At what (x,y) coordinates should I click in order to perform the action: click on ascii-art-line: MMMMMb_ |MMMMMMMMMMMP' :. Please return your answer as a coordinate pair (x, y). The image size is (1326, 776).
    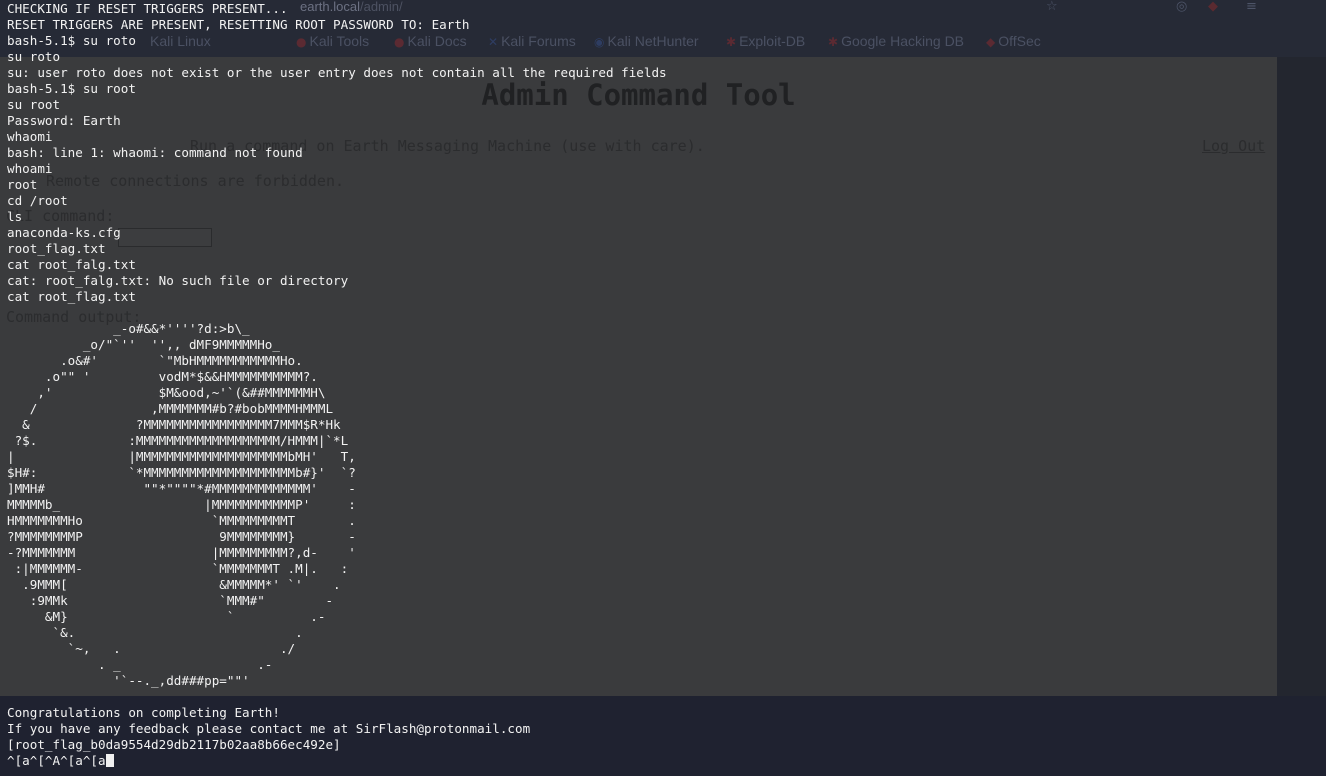
    Looking at the image, I should click on (181, 504).